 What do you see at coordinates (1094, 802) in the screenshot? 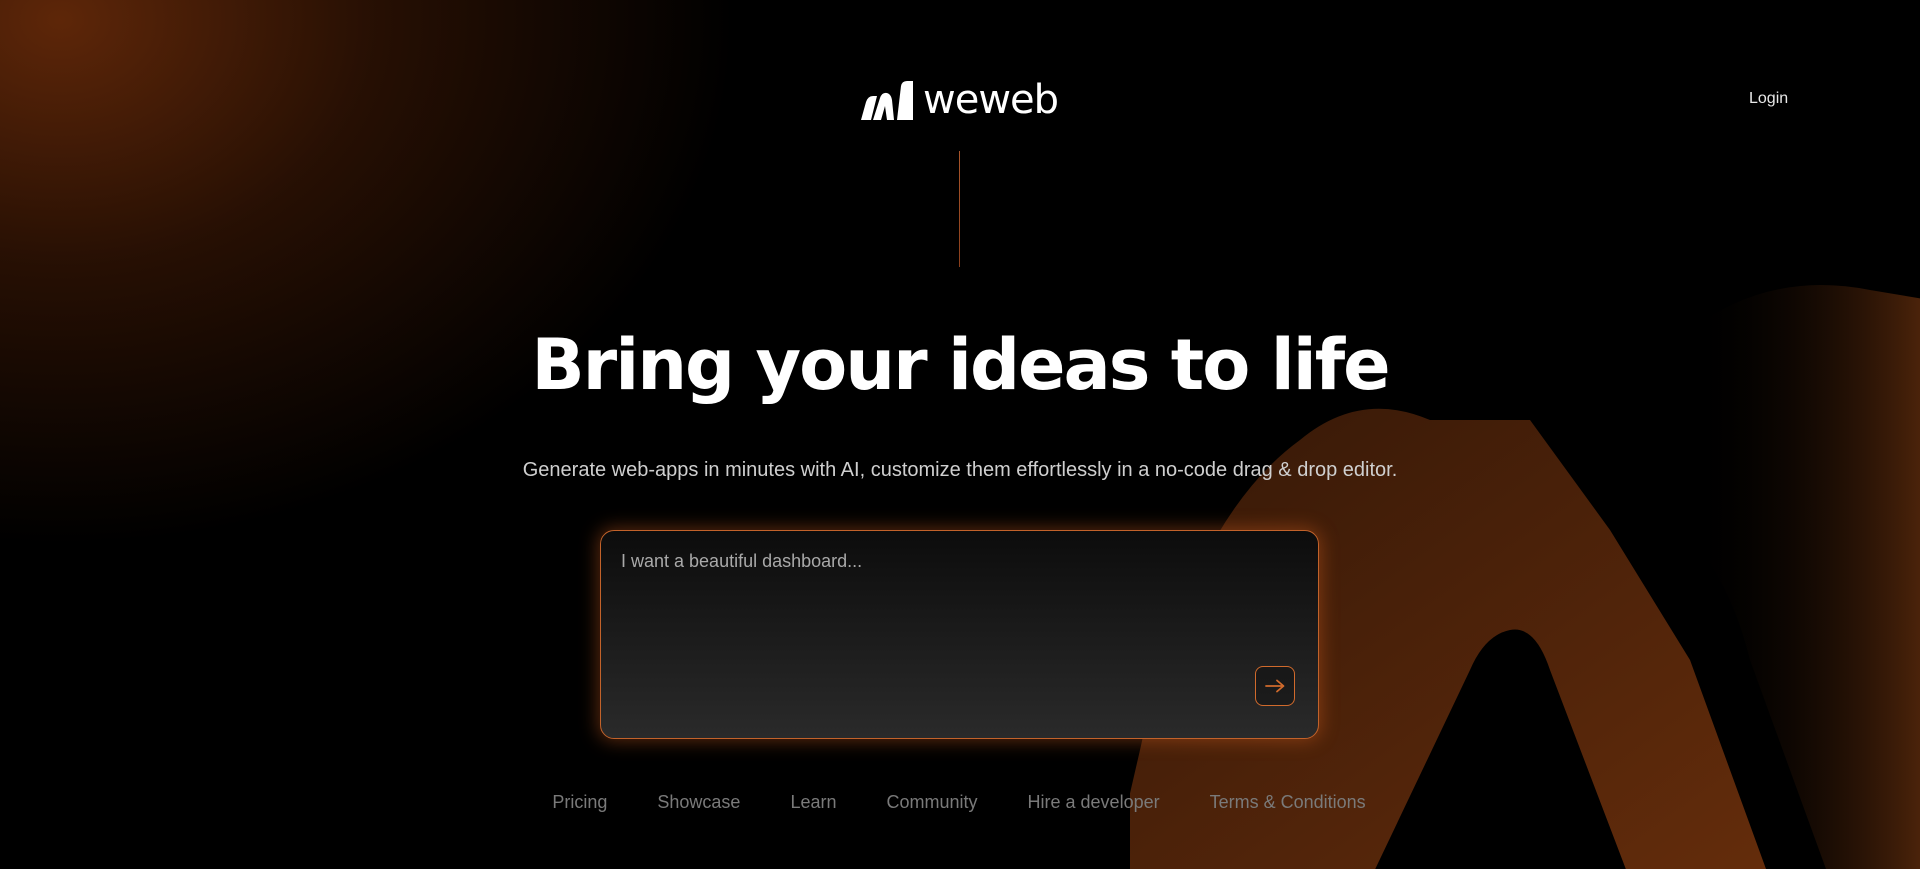
I see `footer-link-hire-a-developer: Hire a developer` at bounding box center [1094, 802].